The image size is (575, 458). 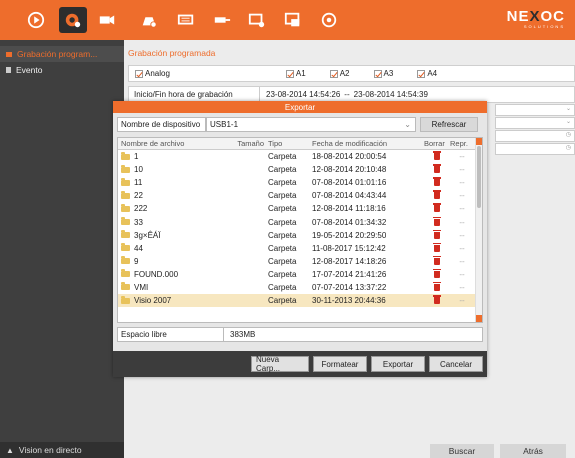 I want to click on table-row: 44 Carpeta 11-08-2017 15:12:42 --, so click(x=300, y=248).